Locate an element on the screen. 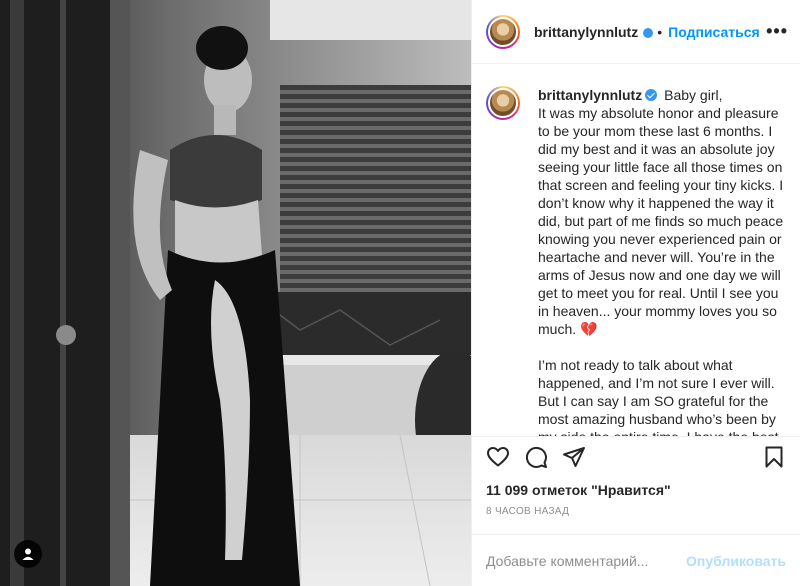 This screenshot has width=800, height=586. caption-author-avatar is located at coordinates (503, 103).